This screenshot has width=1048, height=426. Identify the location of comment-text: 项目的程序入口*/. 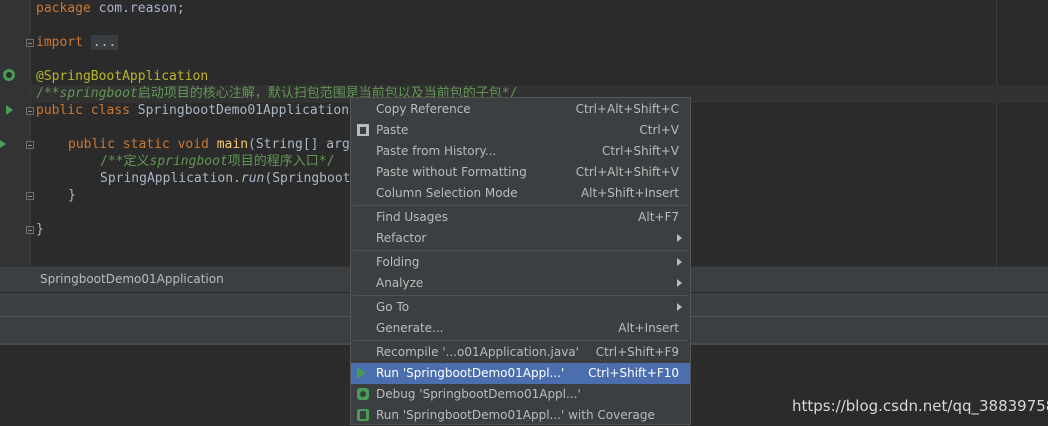
(281, 161).